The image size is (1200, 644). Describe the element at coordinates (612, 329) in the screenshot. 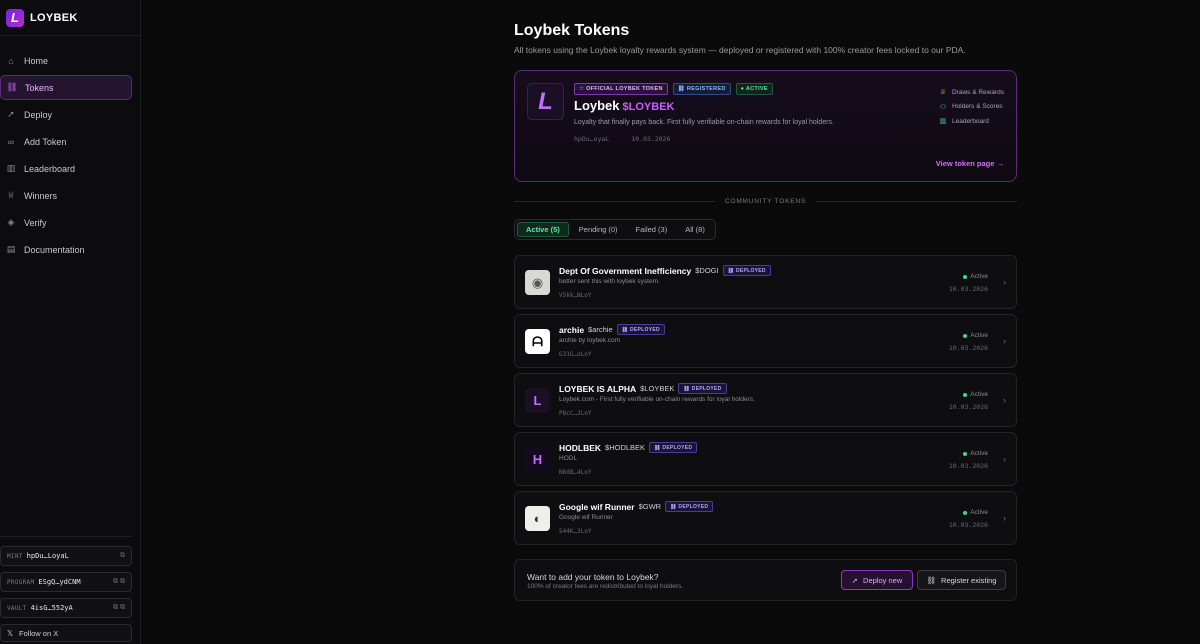

I see `token-name: archie $archie ⛓ DEPLOYED` at that location.